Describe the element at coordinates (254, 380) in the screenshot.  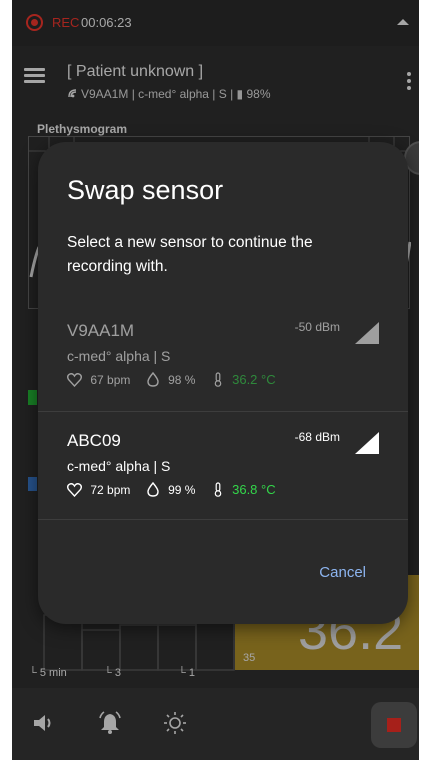
I see `temperature-value: 36.2 °C` at that location.